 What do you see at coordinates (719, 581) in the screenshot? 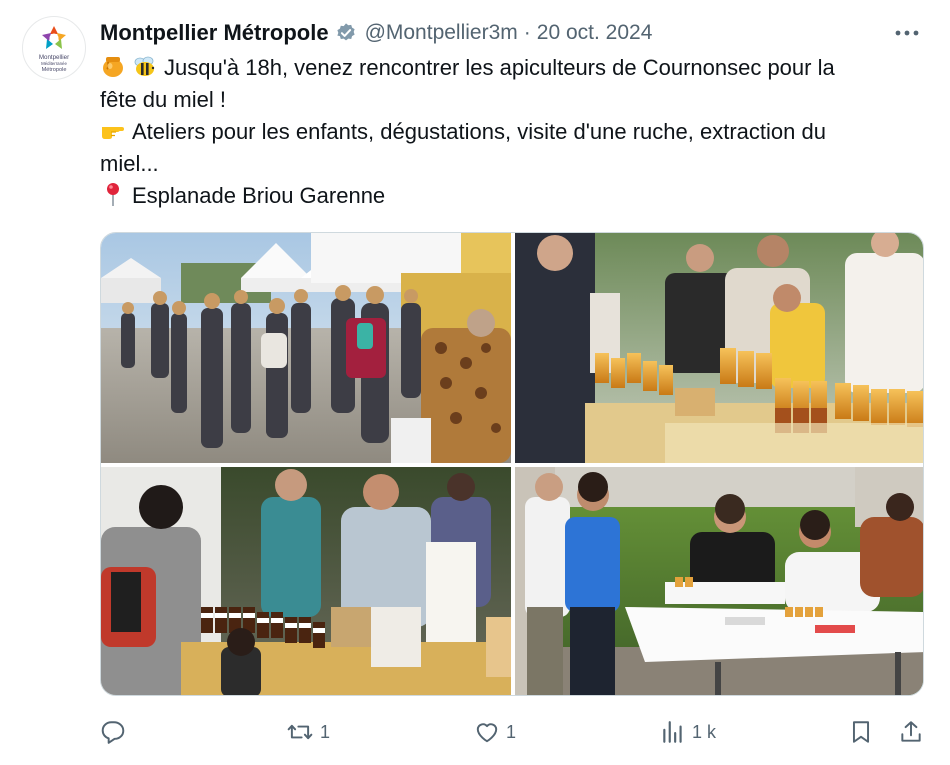
I see `photo-children-at-tables` at bounding box center [719, 581].